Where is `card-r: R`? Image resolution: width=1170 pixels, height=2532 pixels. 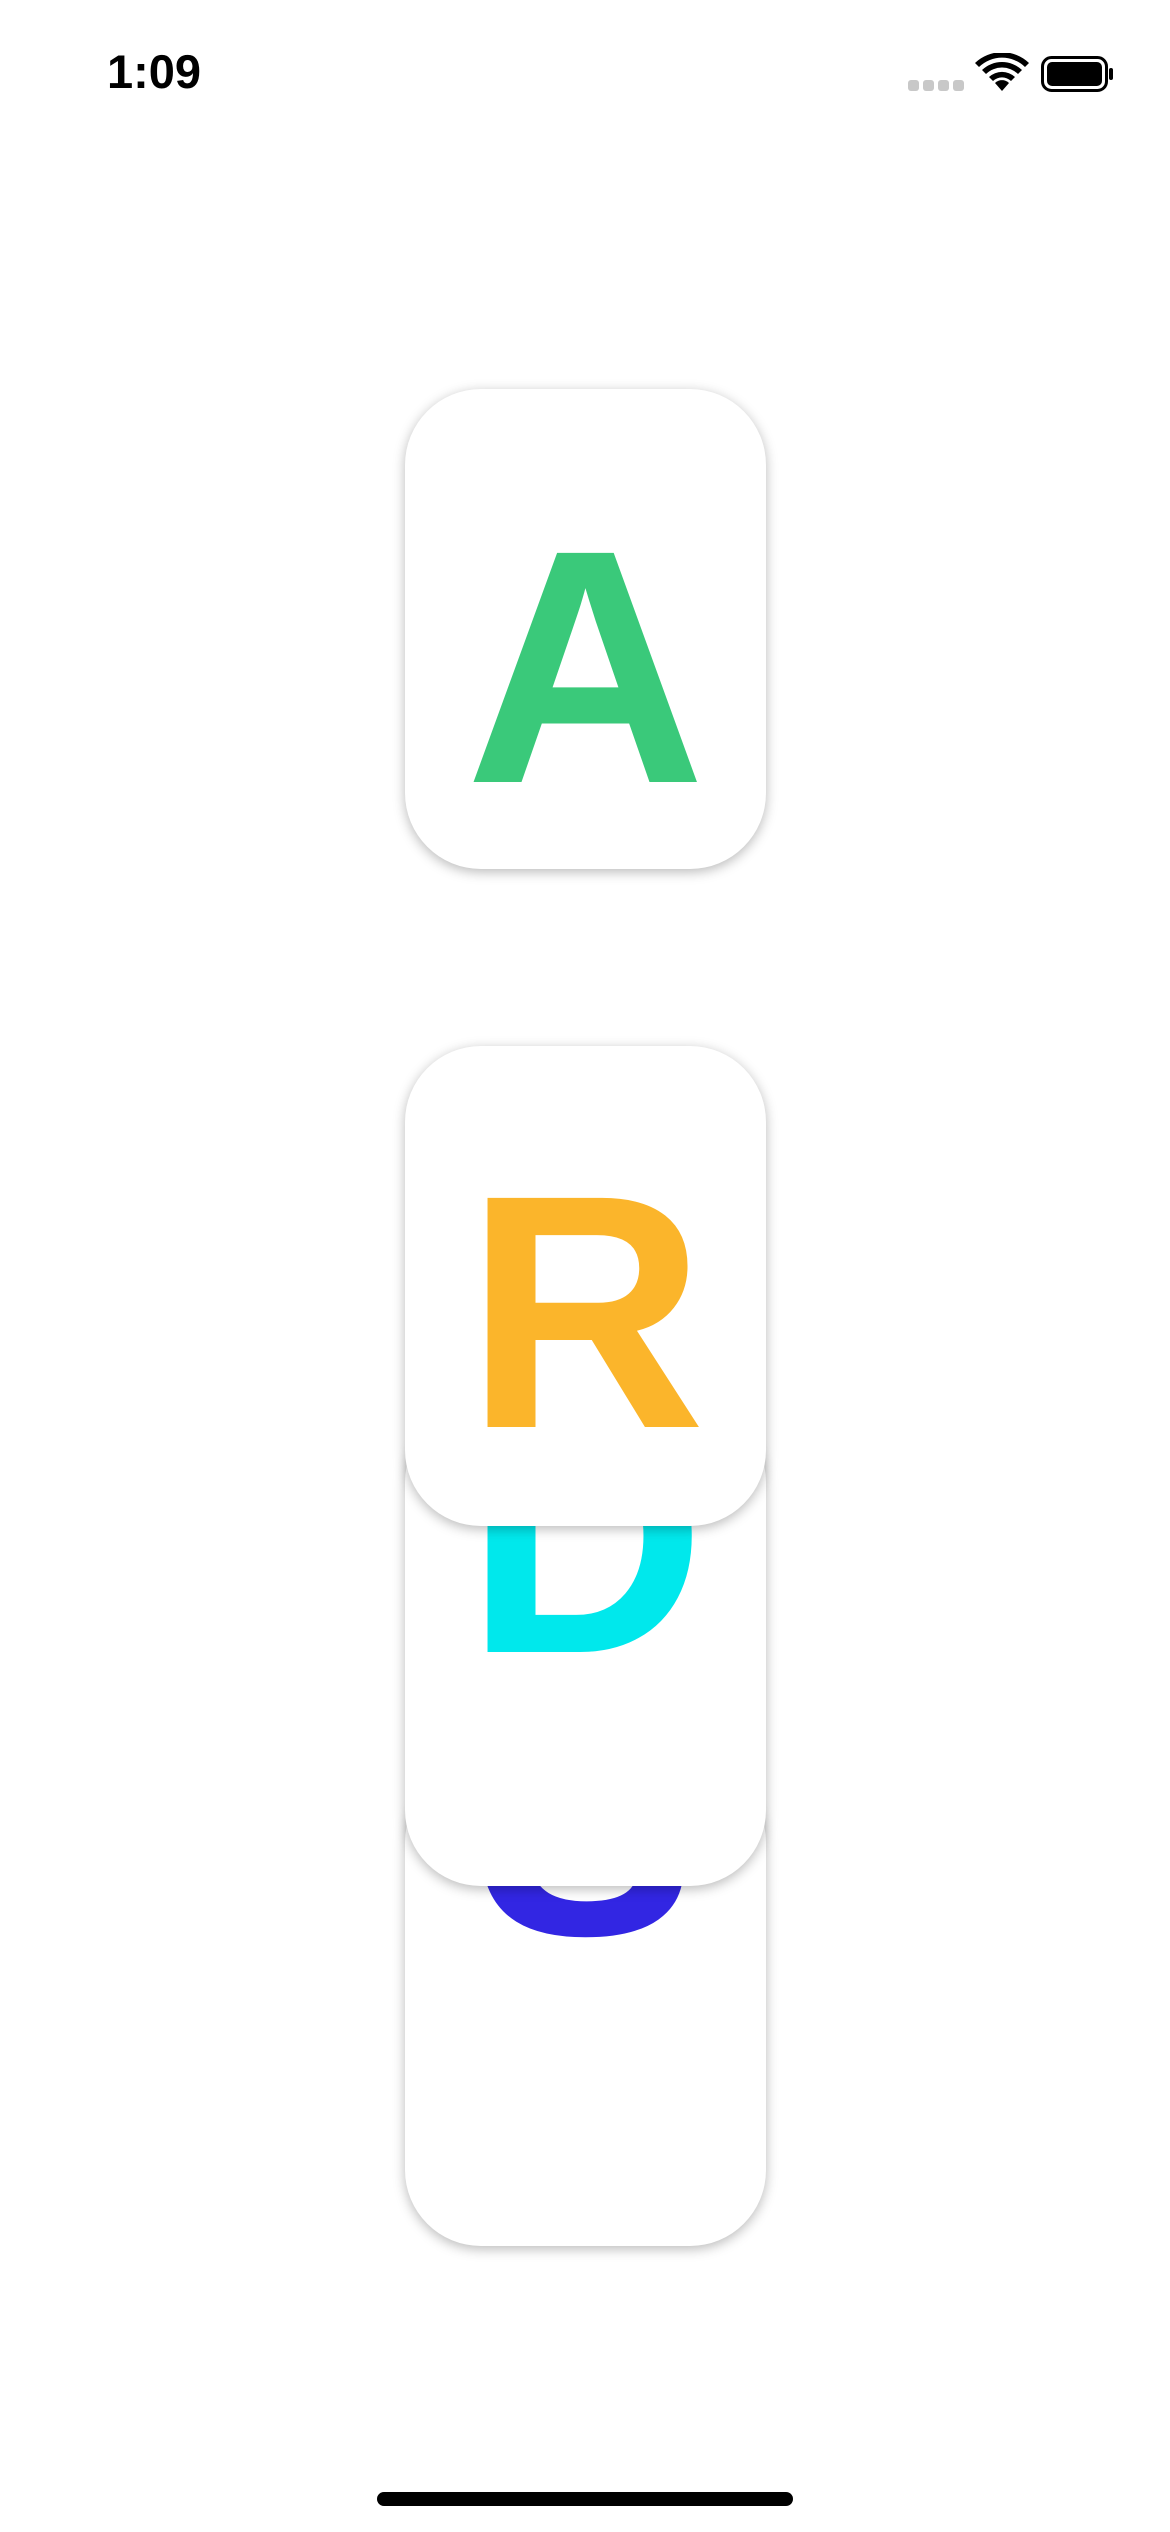
card-r: R is located at coordinates (585, 1286).